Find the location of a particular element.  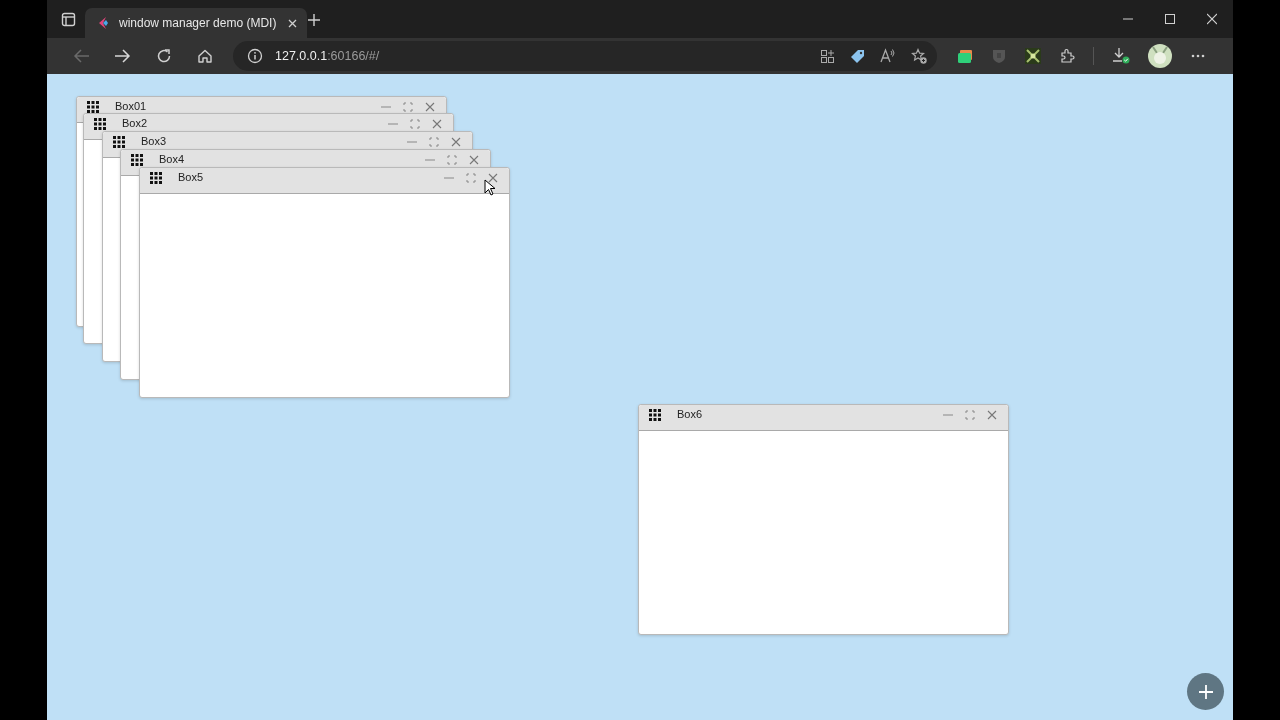

extensions-icon is located at coordinates (1067, 56).